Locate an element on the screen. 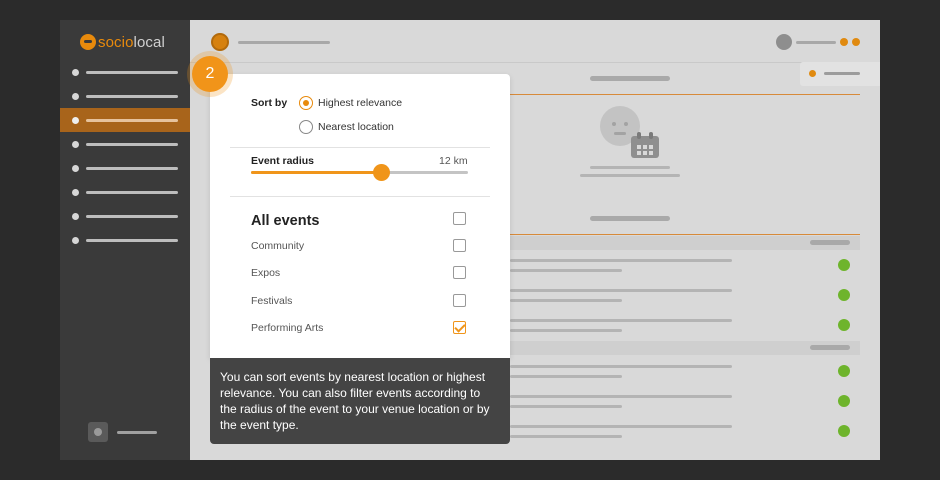 This screenshot has height=480, width=940. avatar is located at coordinates (98, 432).